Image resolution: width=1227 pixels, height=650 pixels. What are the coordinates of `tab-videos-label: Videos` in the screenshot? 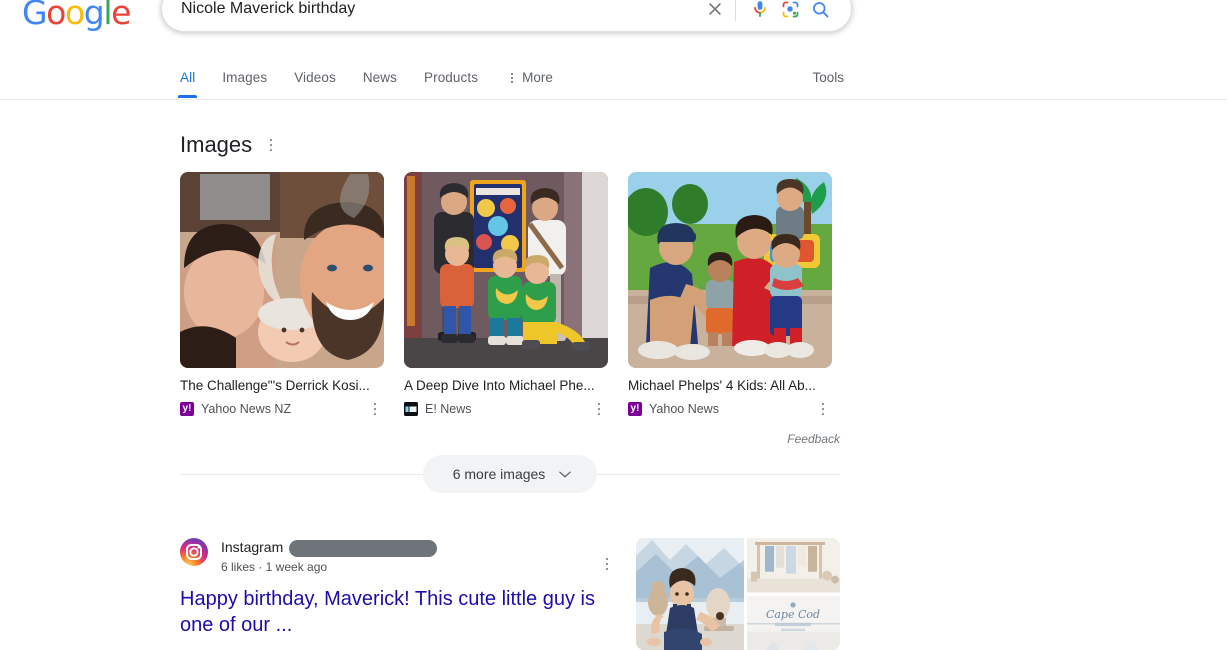 It's located at (315, 77).